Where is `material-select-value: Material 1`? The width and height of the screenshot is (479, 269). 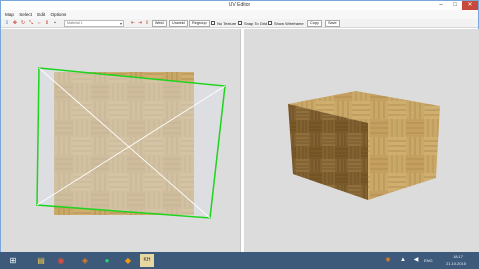
material-select-value: Material 1 is located at coordinates (75, 23).